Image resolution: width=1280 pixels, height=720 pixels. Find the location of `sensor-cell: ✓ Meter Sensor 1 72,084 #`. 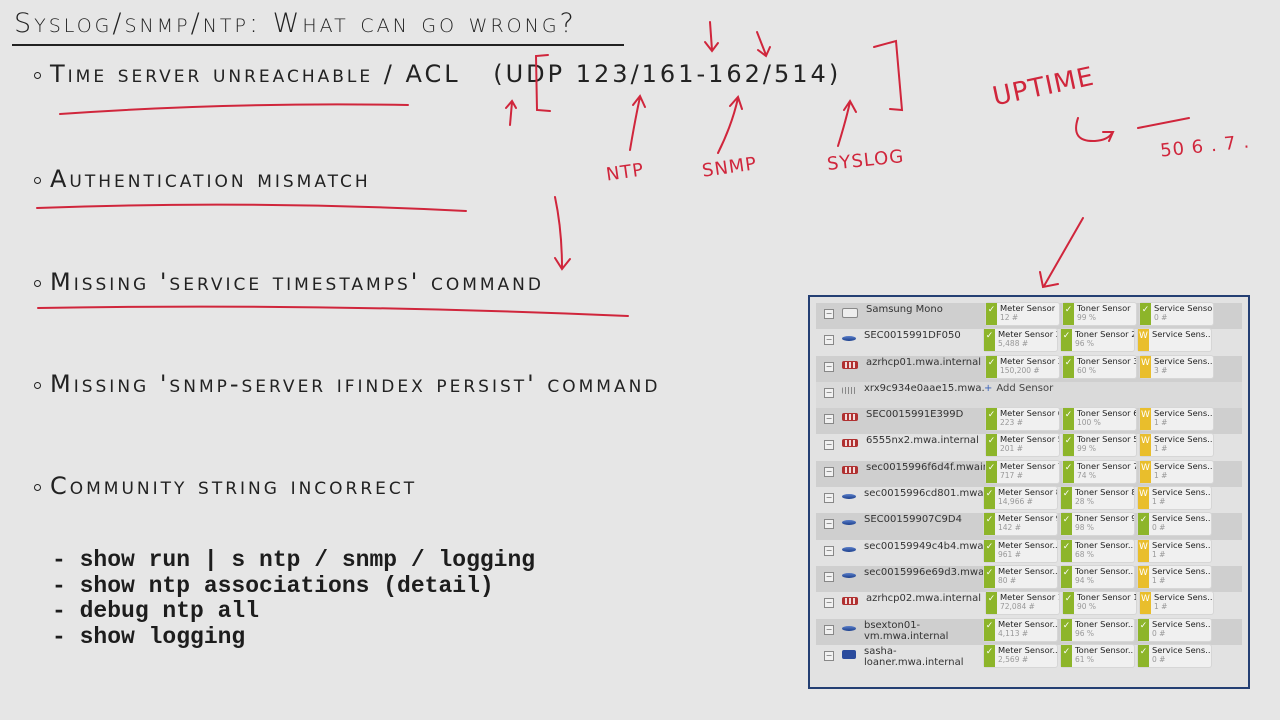

sensor-cell: ✓ Meter Sensor 1 72,084 # is located at coordinates (1022, 603).